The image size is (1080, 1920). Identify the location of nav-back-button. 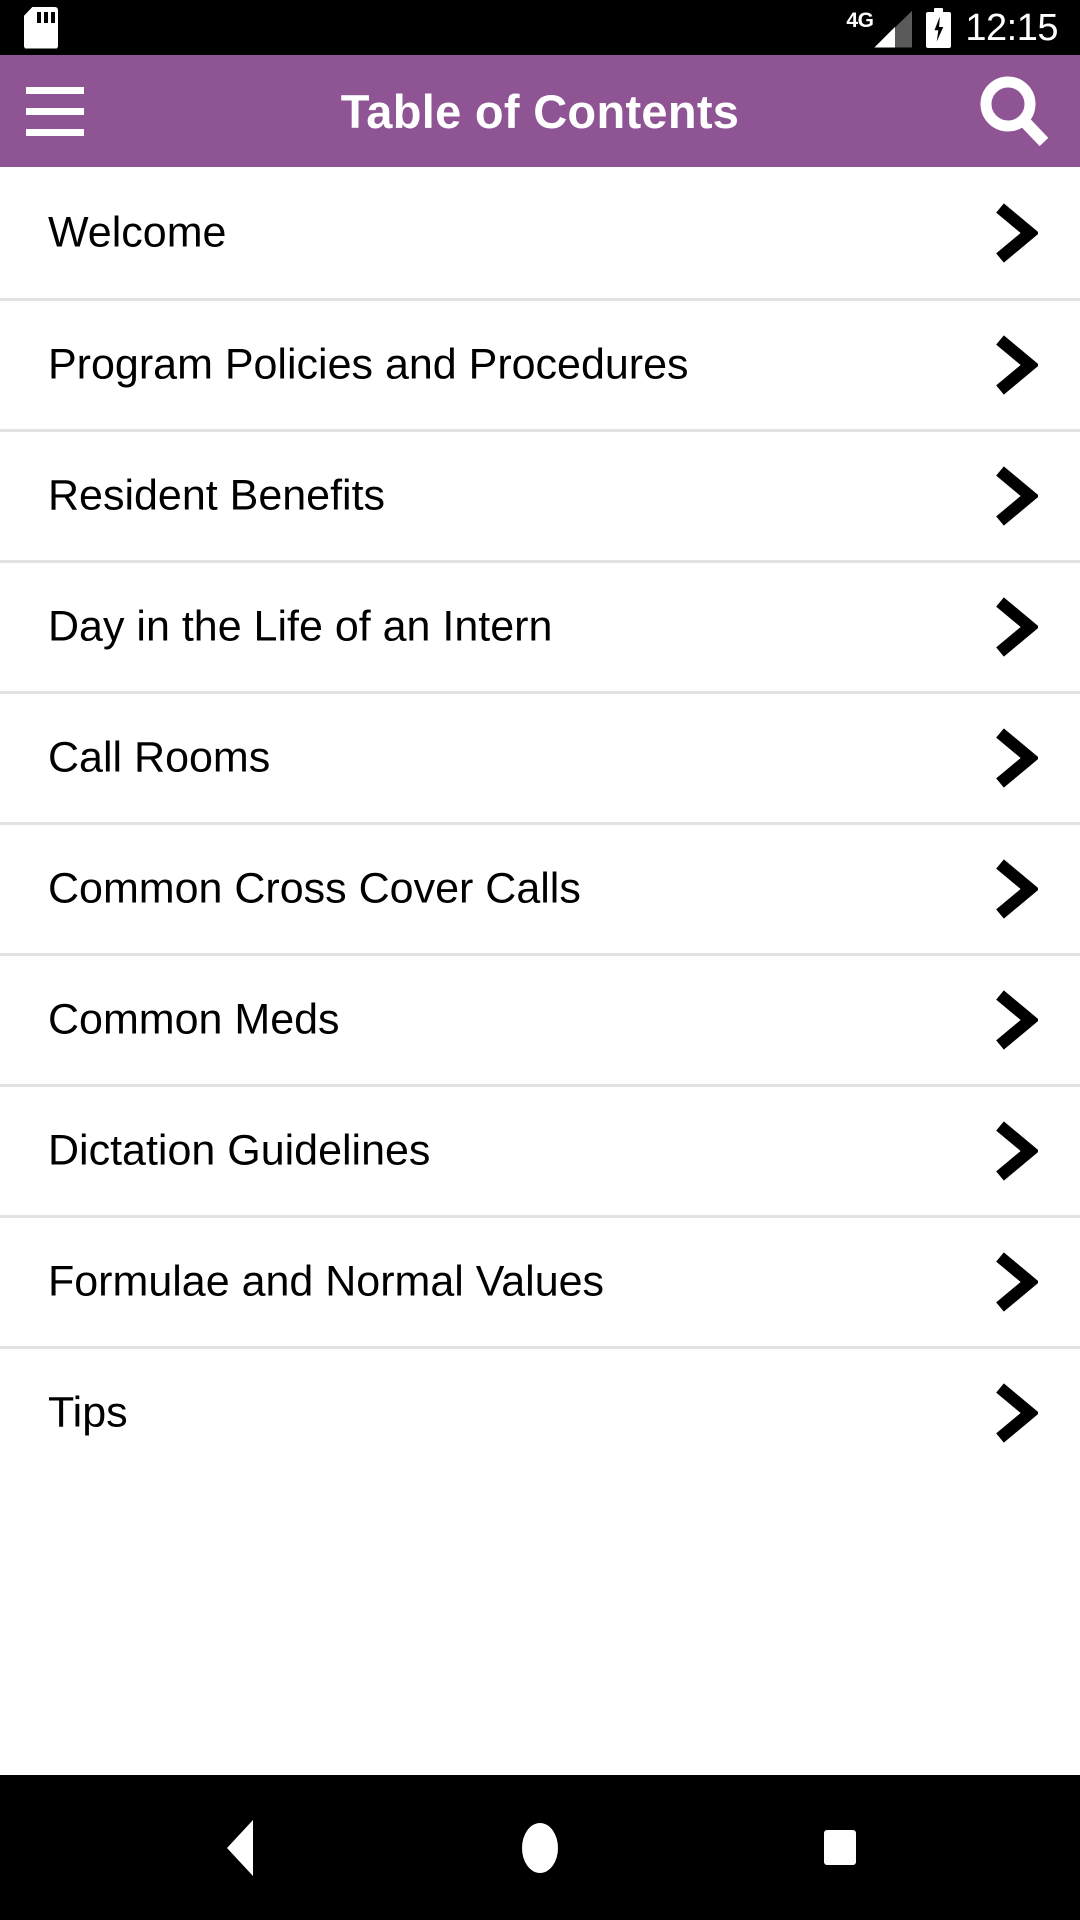
(240, 1847).